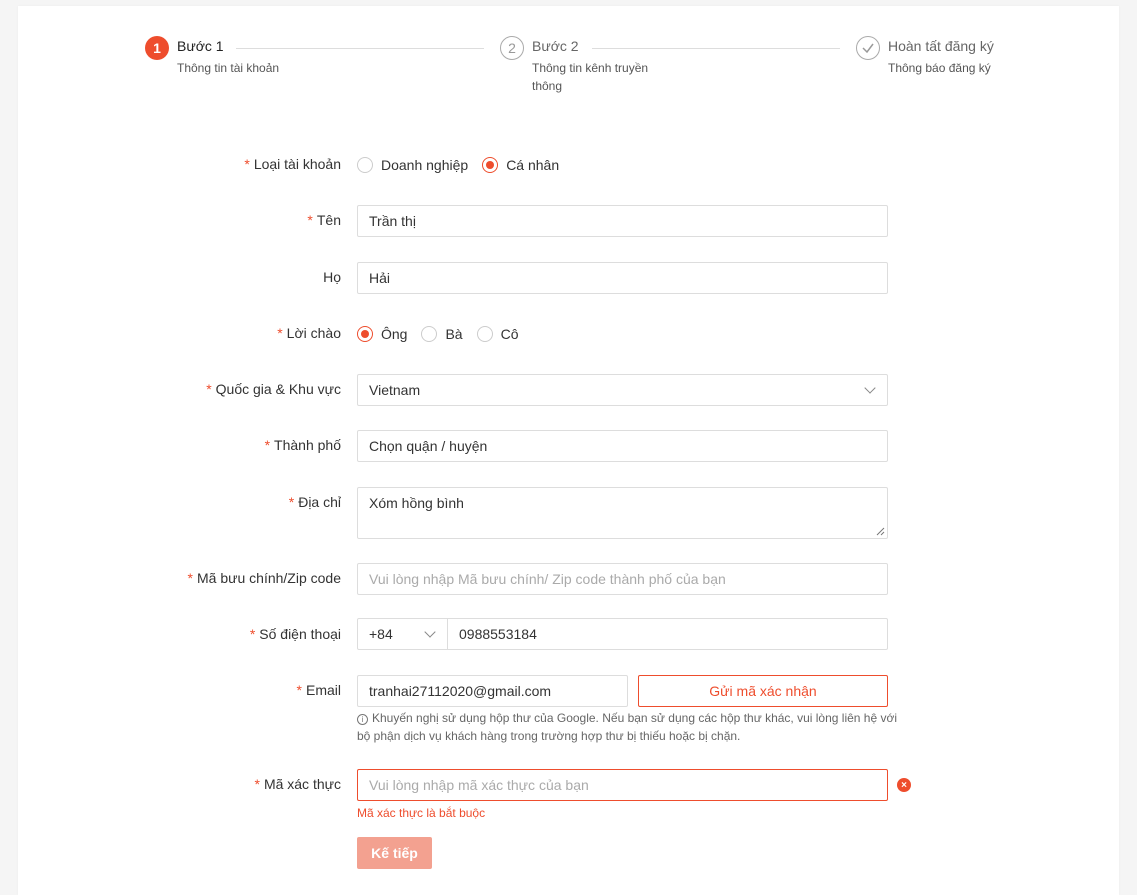 The height and width of the screenshot is (895, 1137). What do you see at coordinates (297, 784) in the screenshot?
I see `verification-label: * Mã xác thực` at bounding box center [297, 784].